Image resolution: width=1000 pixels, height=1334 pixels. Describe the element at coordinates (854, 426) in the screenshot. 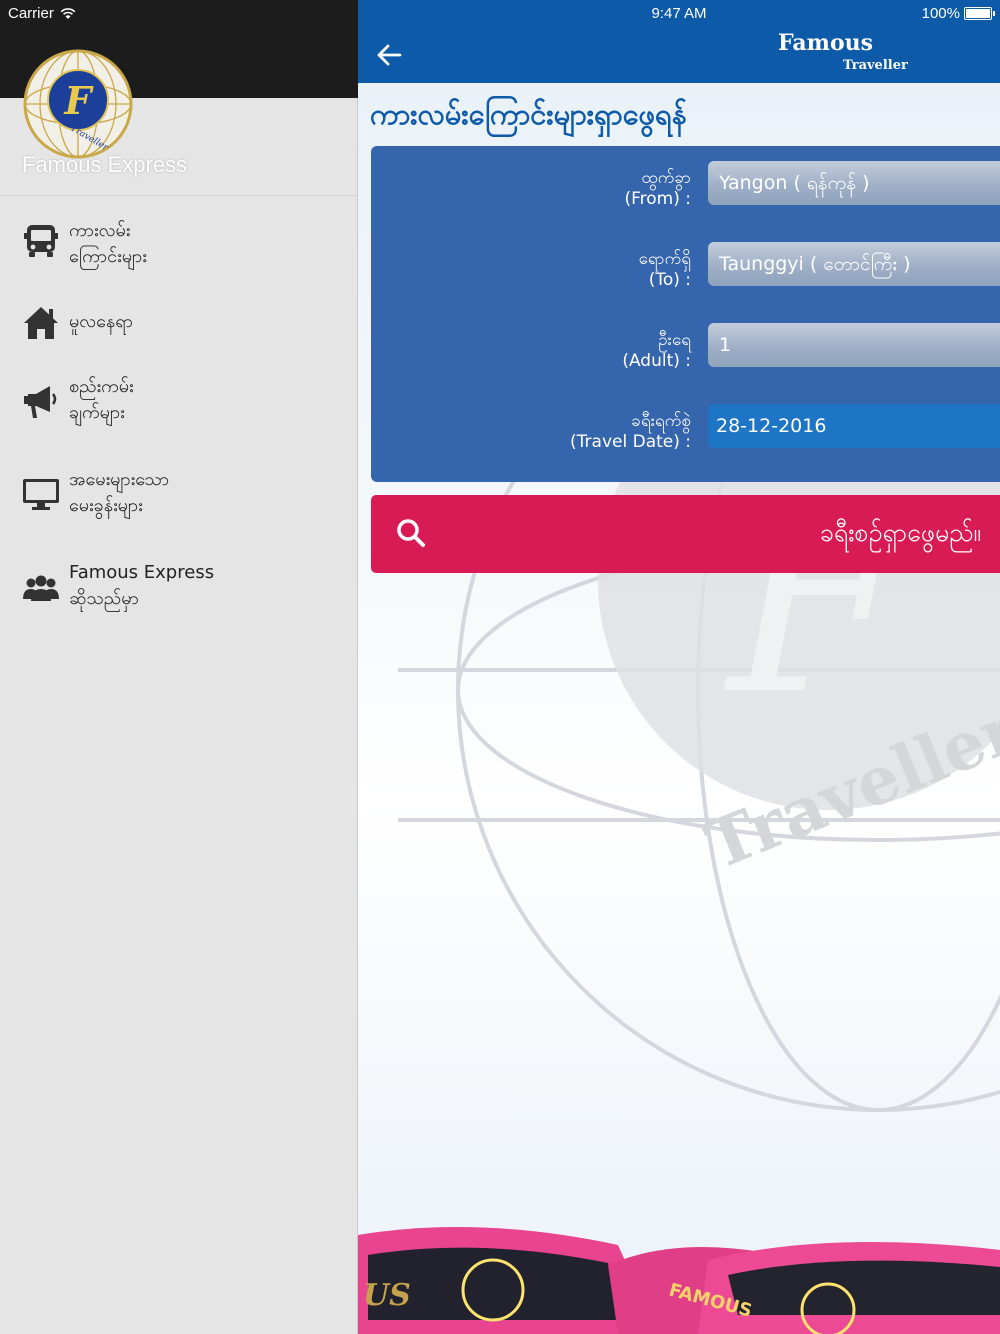

I see `travel-date-input: 28-12-2016` at that location.